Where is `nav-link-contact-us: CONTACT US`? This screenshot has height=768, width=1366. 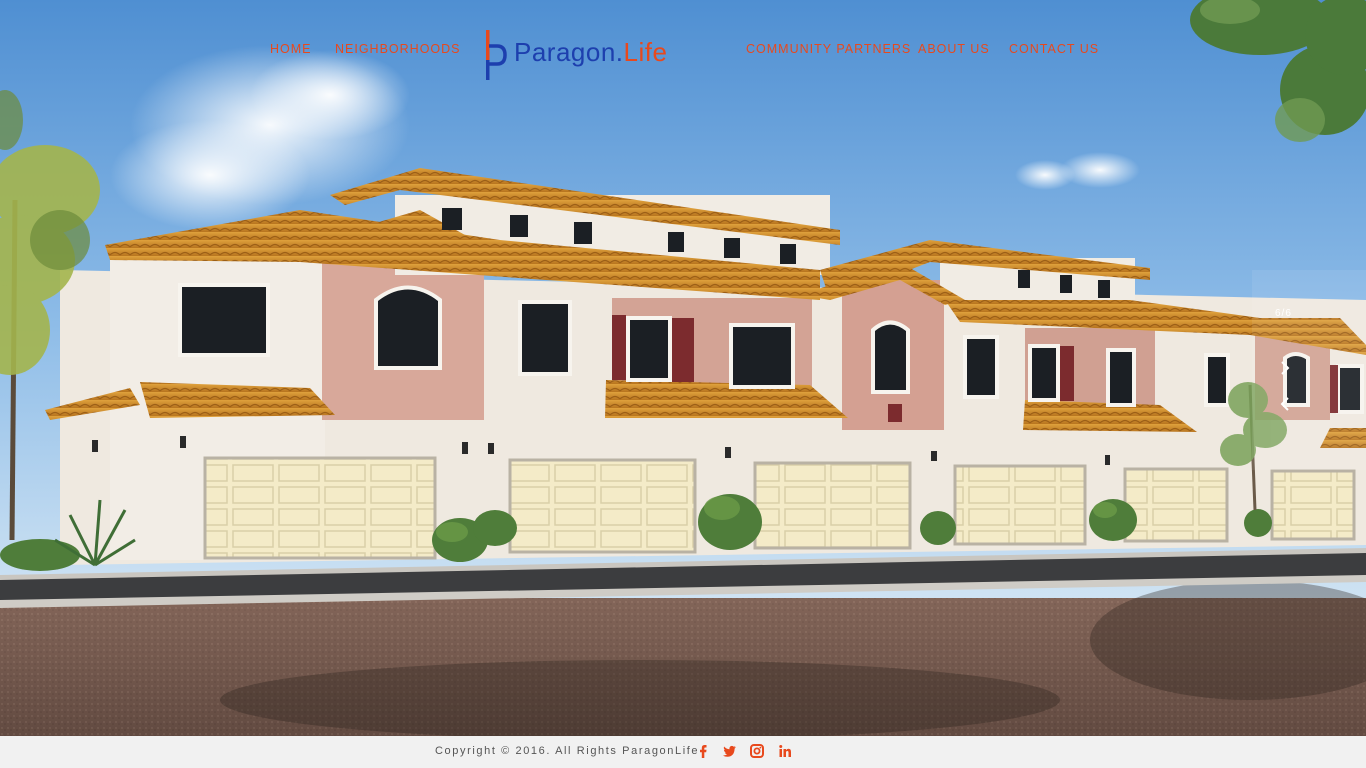 nav-link-contact-us: CONTACT US is located at coordinates (1054, 49).